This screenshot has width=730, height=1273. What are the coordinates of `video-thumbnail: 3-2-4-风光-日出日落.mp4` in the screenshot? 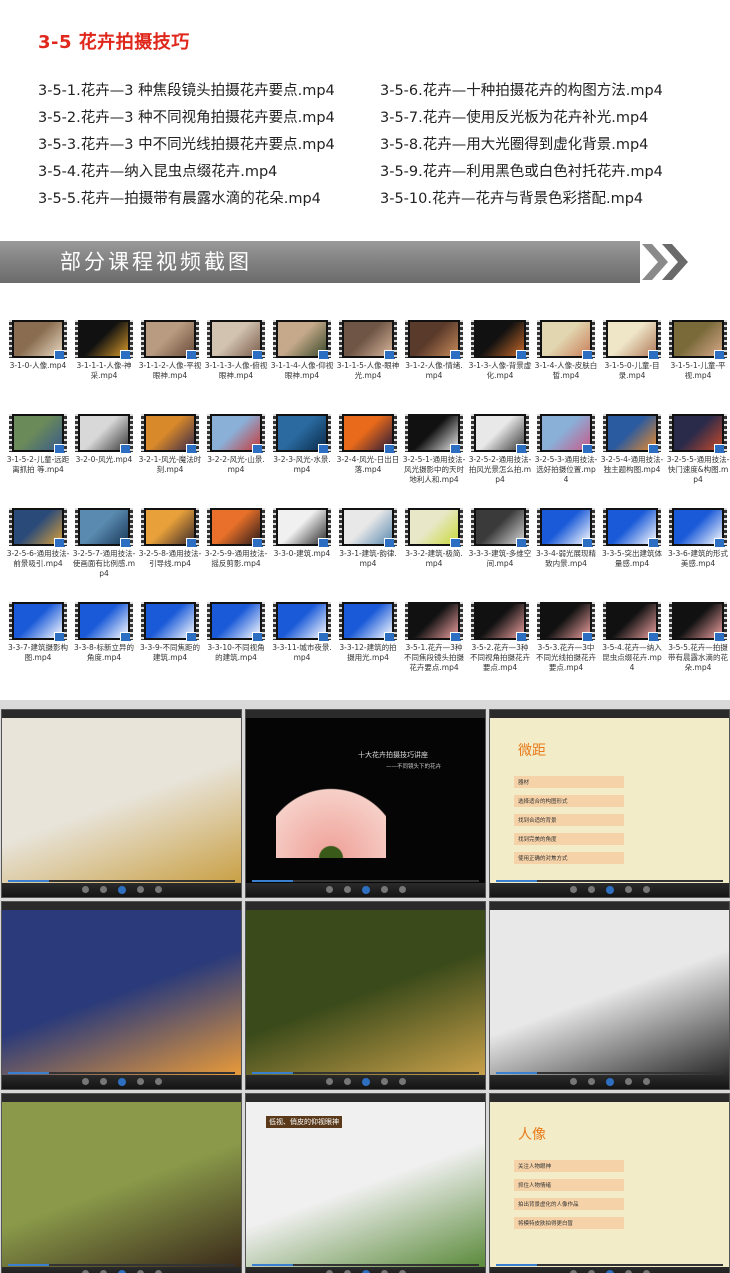 It's located at (368, 444).